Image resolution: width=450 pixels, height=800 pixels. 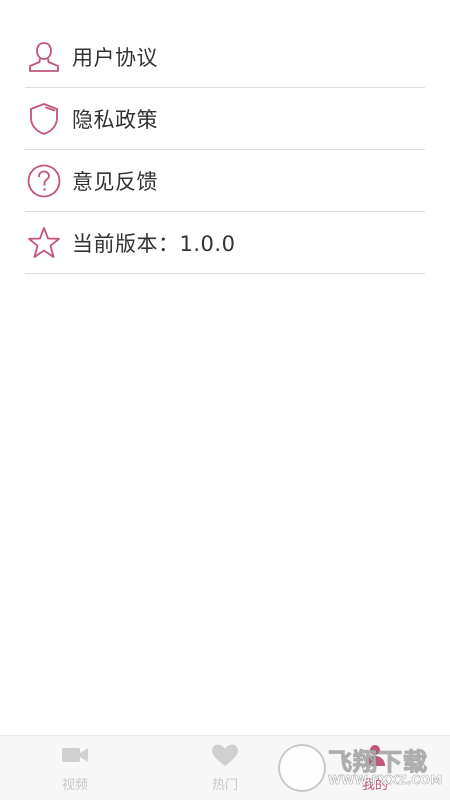 What do you see at coordinates (154, 243) in the screenshot?
I see `version-label: 当前版本：1.0.0` at bounding box center [154, 243].